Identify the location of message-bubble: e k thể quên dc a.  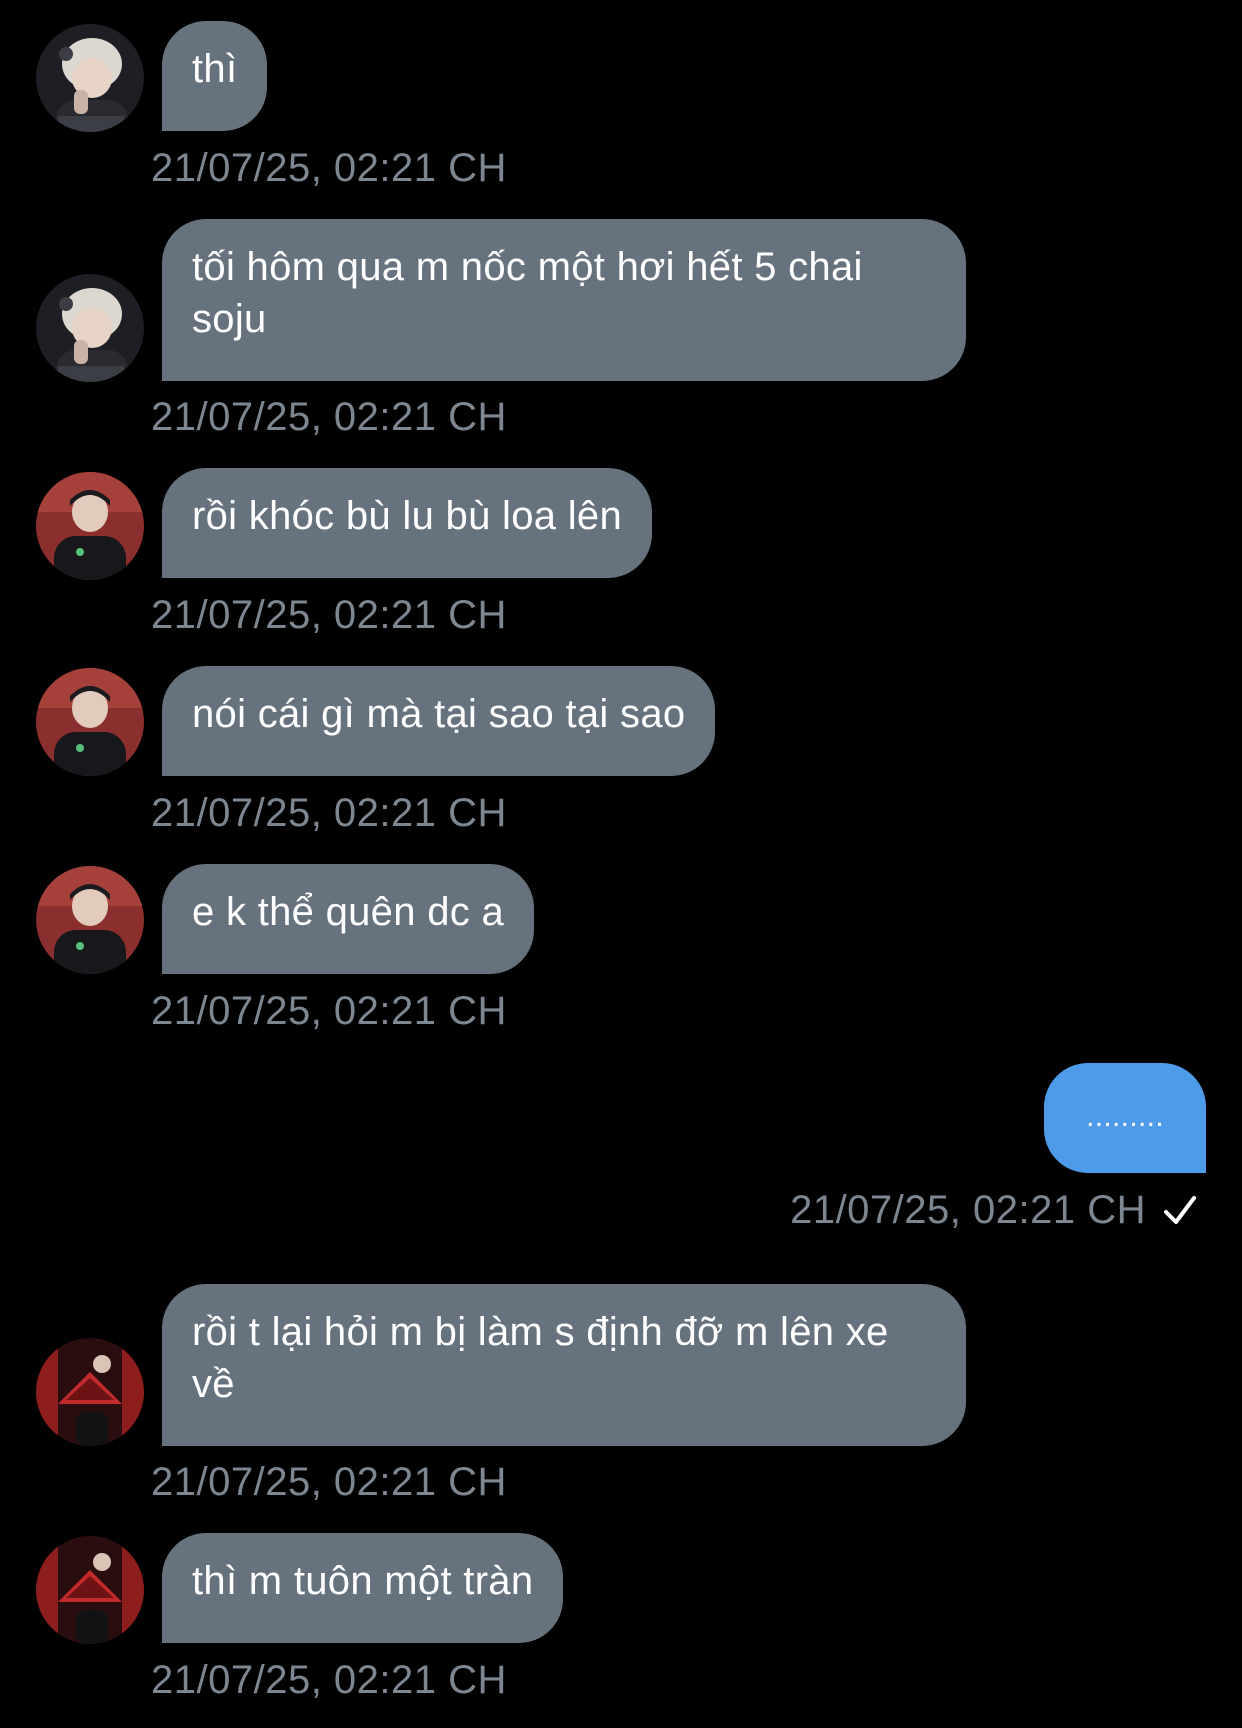
(348, 919).